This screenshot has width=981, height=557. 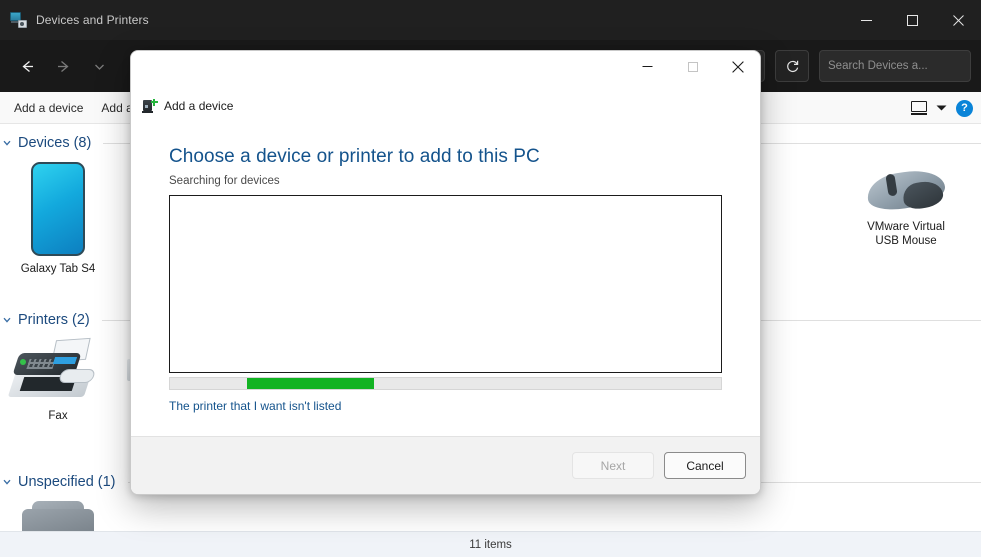 What do you see at coordinates (904, 66) in the screenshot?
I see `search-input` at bounding box center [904, 66].